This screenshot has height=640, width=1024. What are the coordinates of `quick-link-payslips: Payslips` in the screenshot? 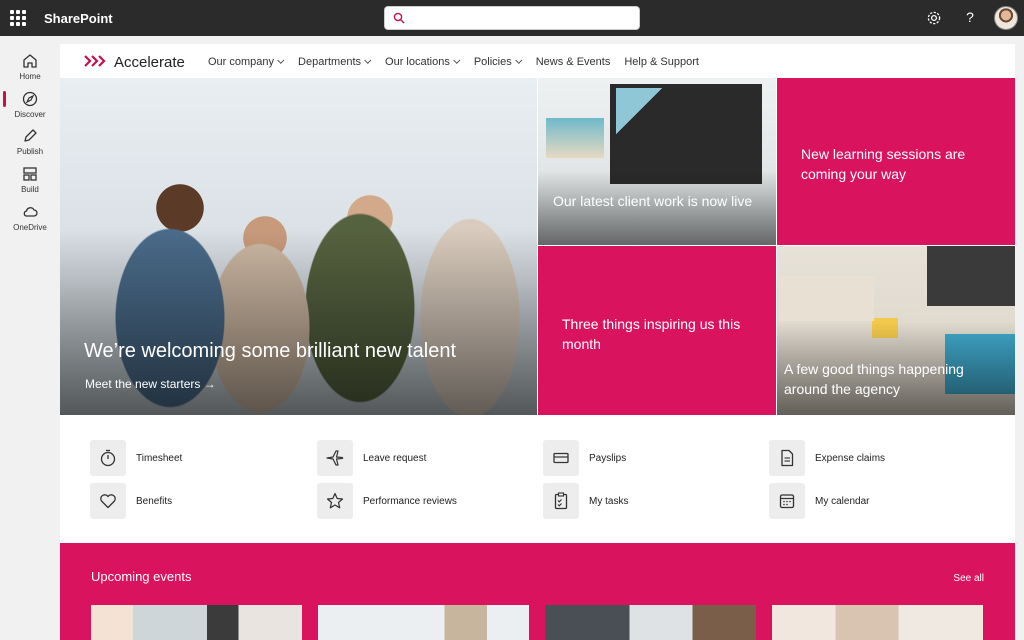 It's located at (584, 458).